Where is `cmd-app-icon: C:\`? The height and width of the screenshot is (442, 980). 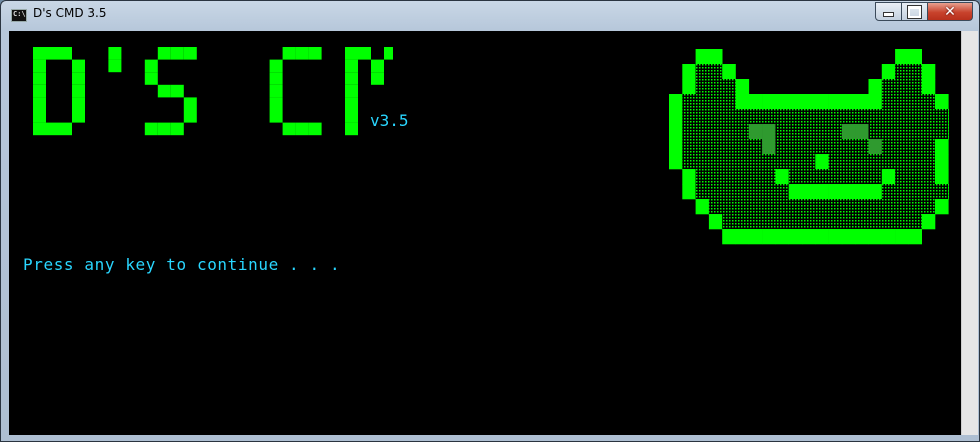 cmd-app-icon: C:\ is located at coordinates (19, 15).